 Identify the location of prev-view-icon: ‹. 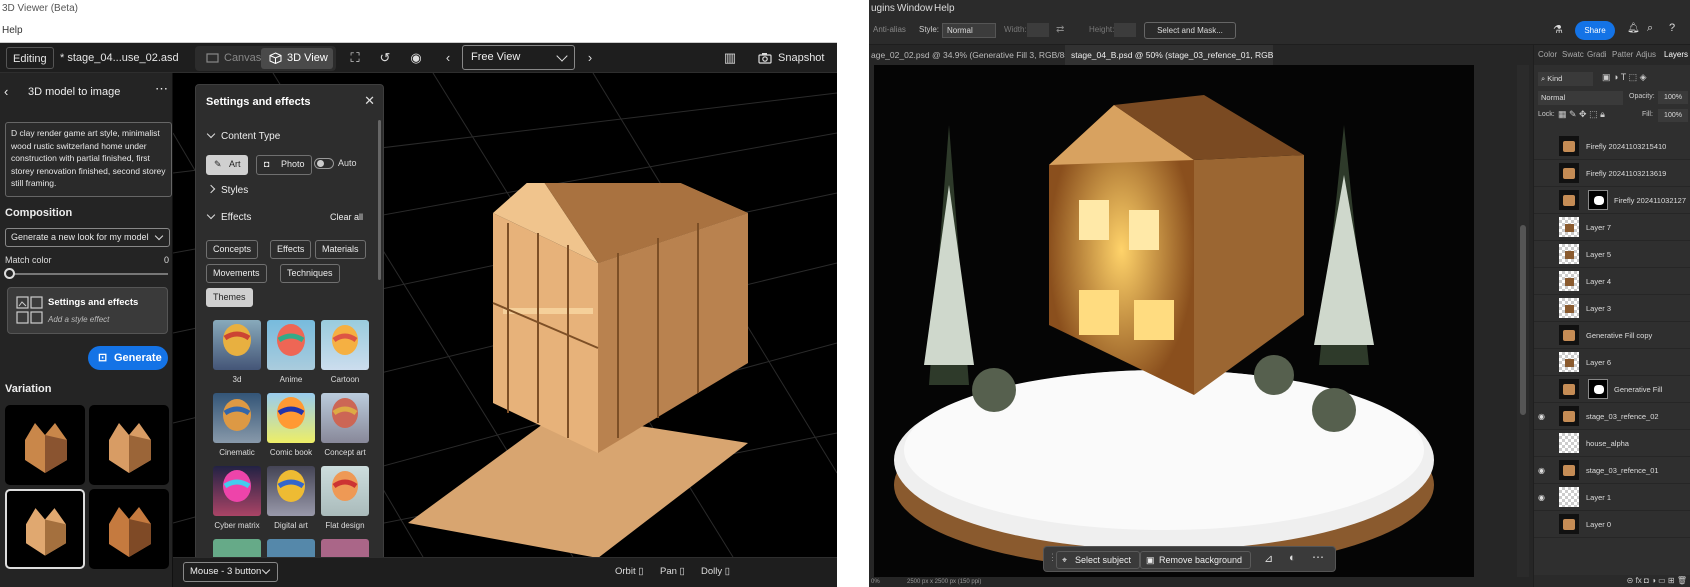
(448, 58).